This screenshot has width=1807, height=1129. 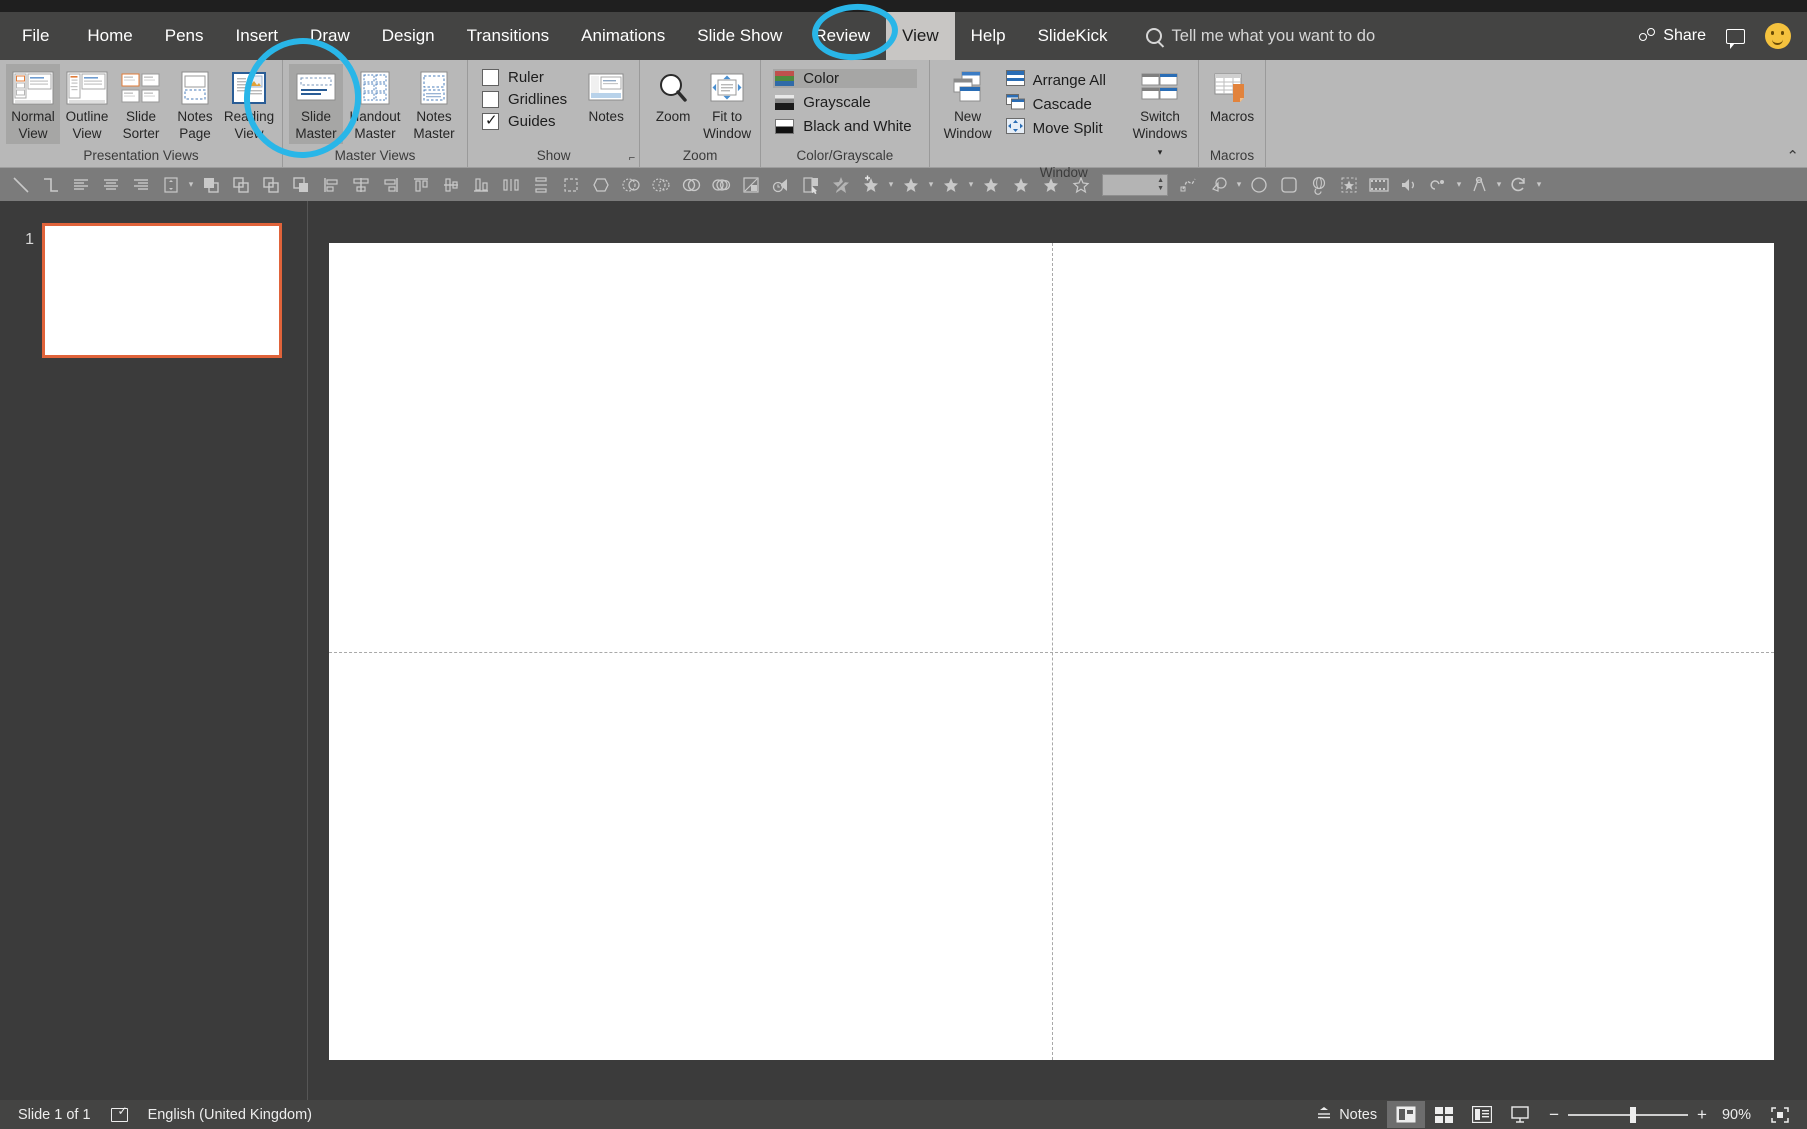 I want to click on zoom-slider-track, so click(x=1628, y=1114).